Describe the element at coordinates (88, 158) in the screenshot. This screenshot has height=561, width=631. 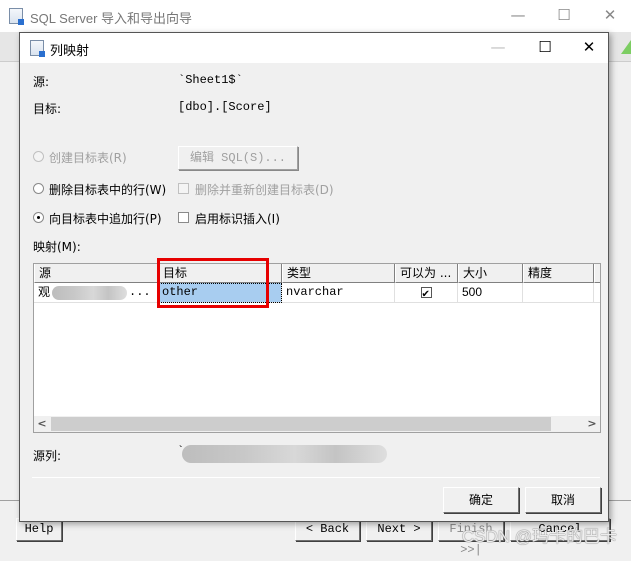
I see `create-table-label: 创建目标表(R)` at that location.